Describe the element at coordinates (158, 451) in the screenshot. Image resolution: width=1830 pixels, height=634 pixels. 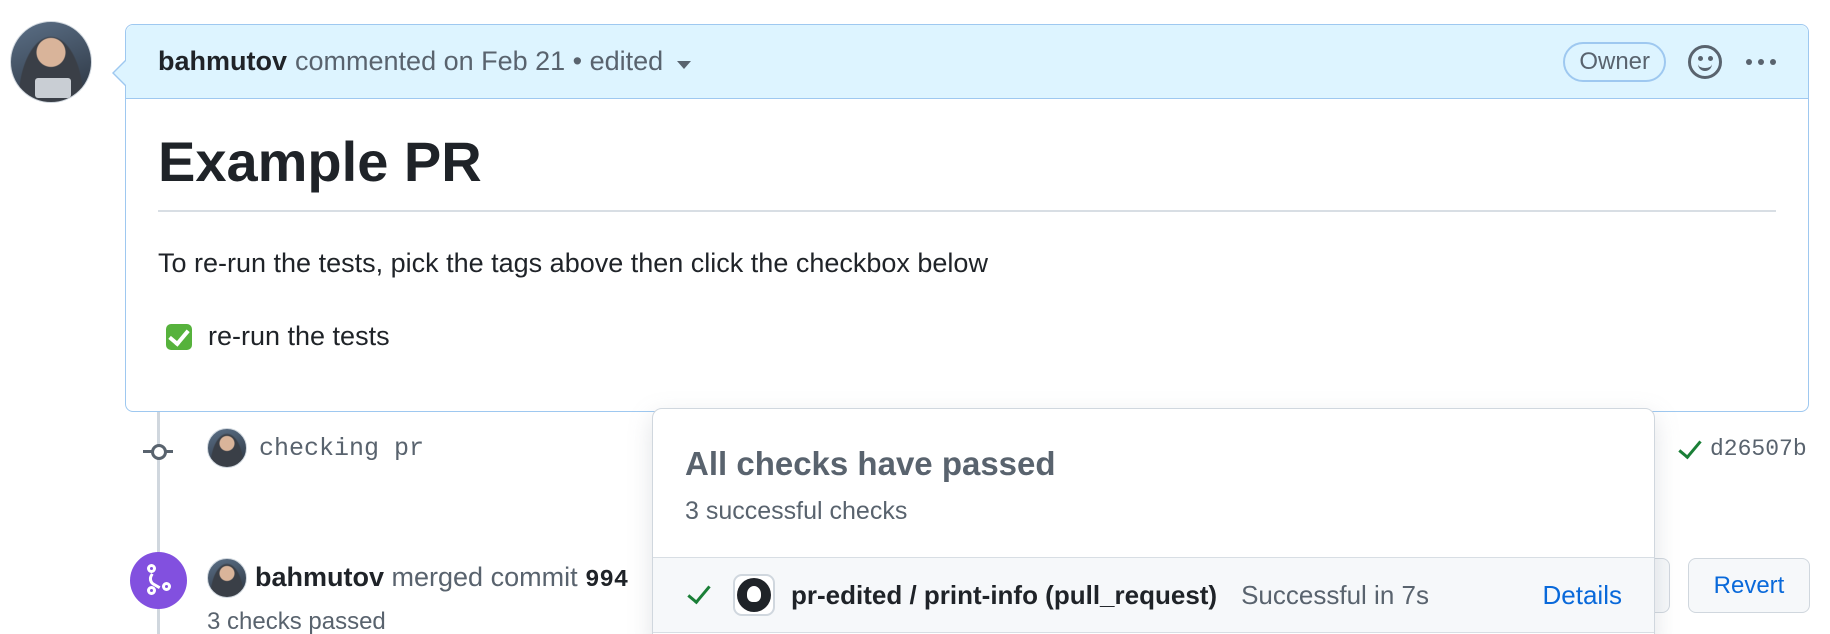
I see `commit-icon` at that location.